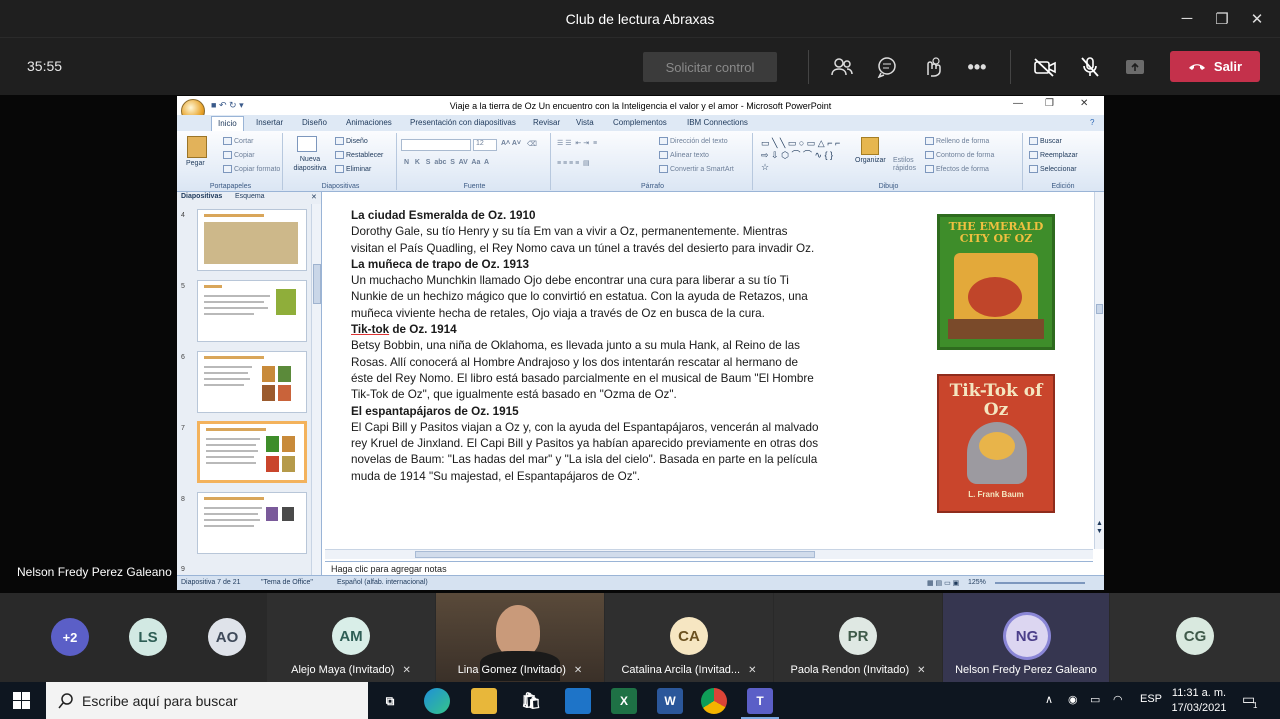  What do you see at coordinates (709, 554) in the screenshot?
I see `slide-hscrollbar` at bounding box center [709, 554].